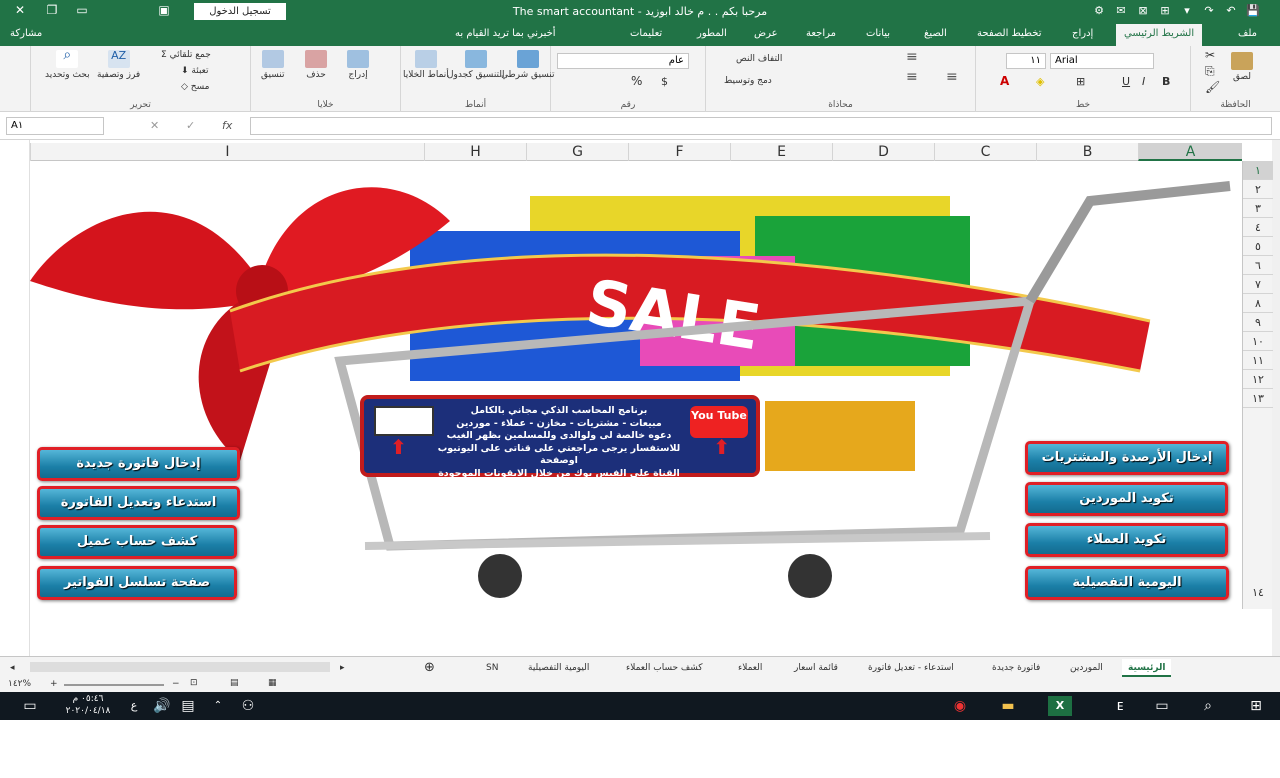  Describe the element at coordinates (623, 61) in the screenshot. I see `number-format-select: عام` at that location.